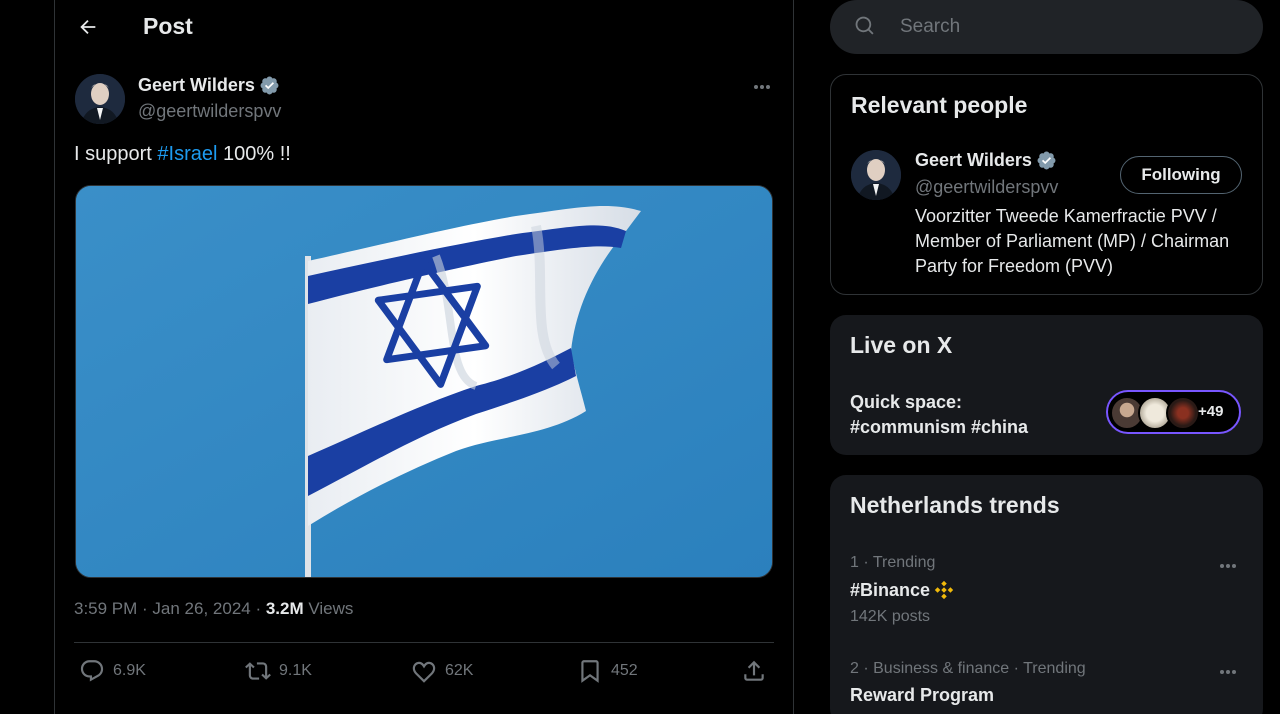 Image resolution: width=1280 pixels, height=714 pixels. I want to click on reply-button: 6.9K, so click(112, 671).